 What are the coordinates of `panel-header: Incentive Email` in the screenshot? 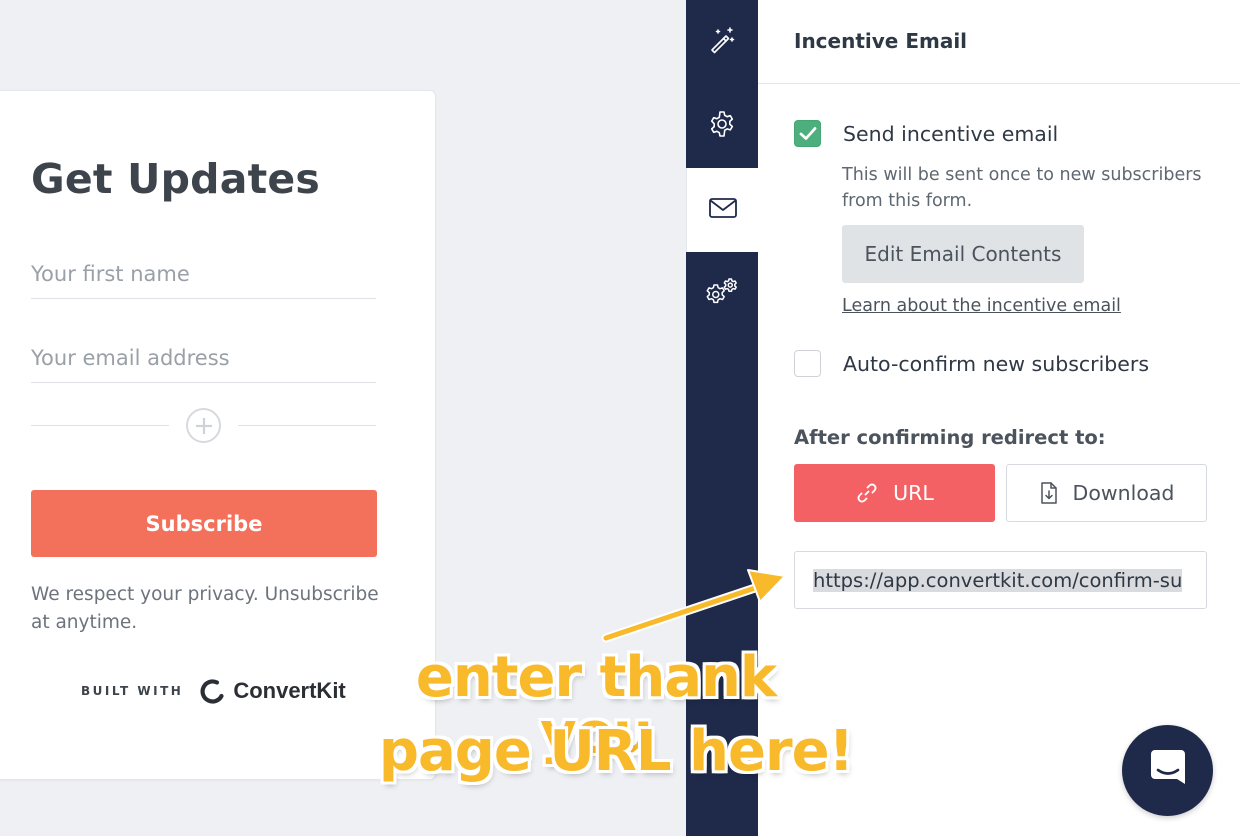 It's located at (999, 42).